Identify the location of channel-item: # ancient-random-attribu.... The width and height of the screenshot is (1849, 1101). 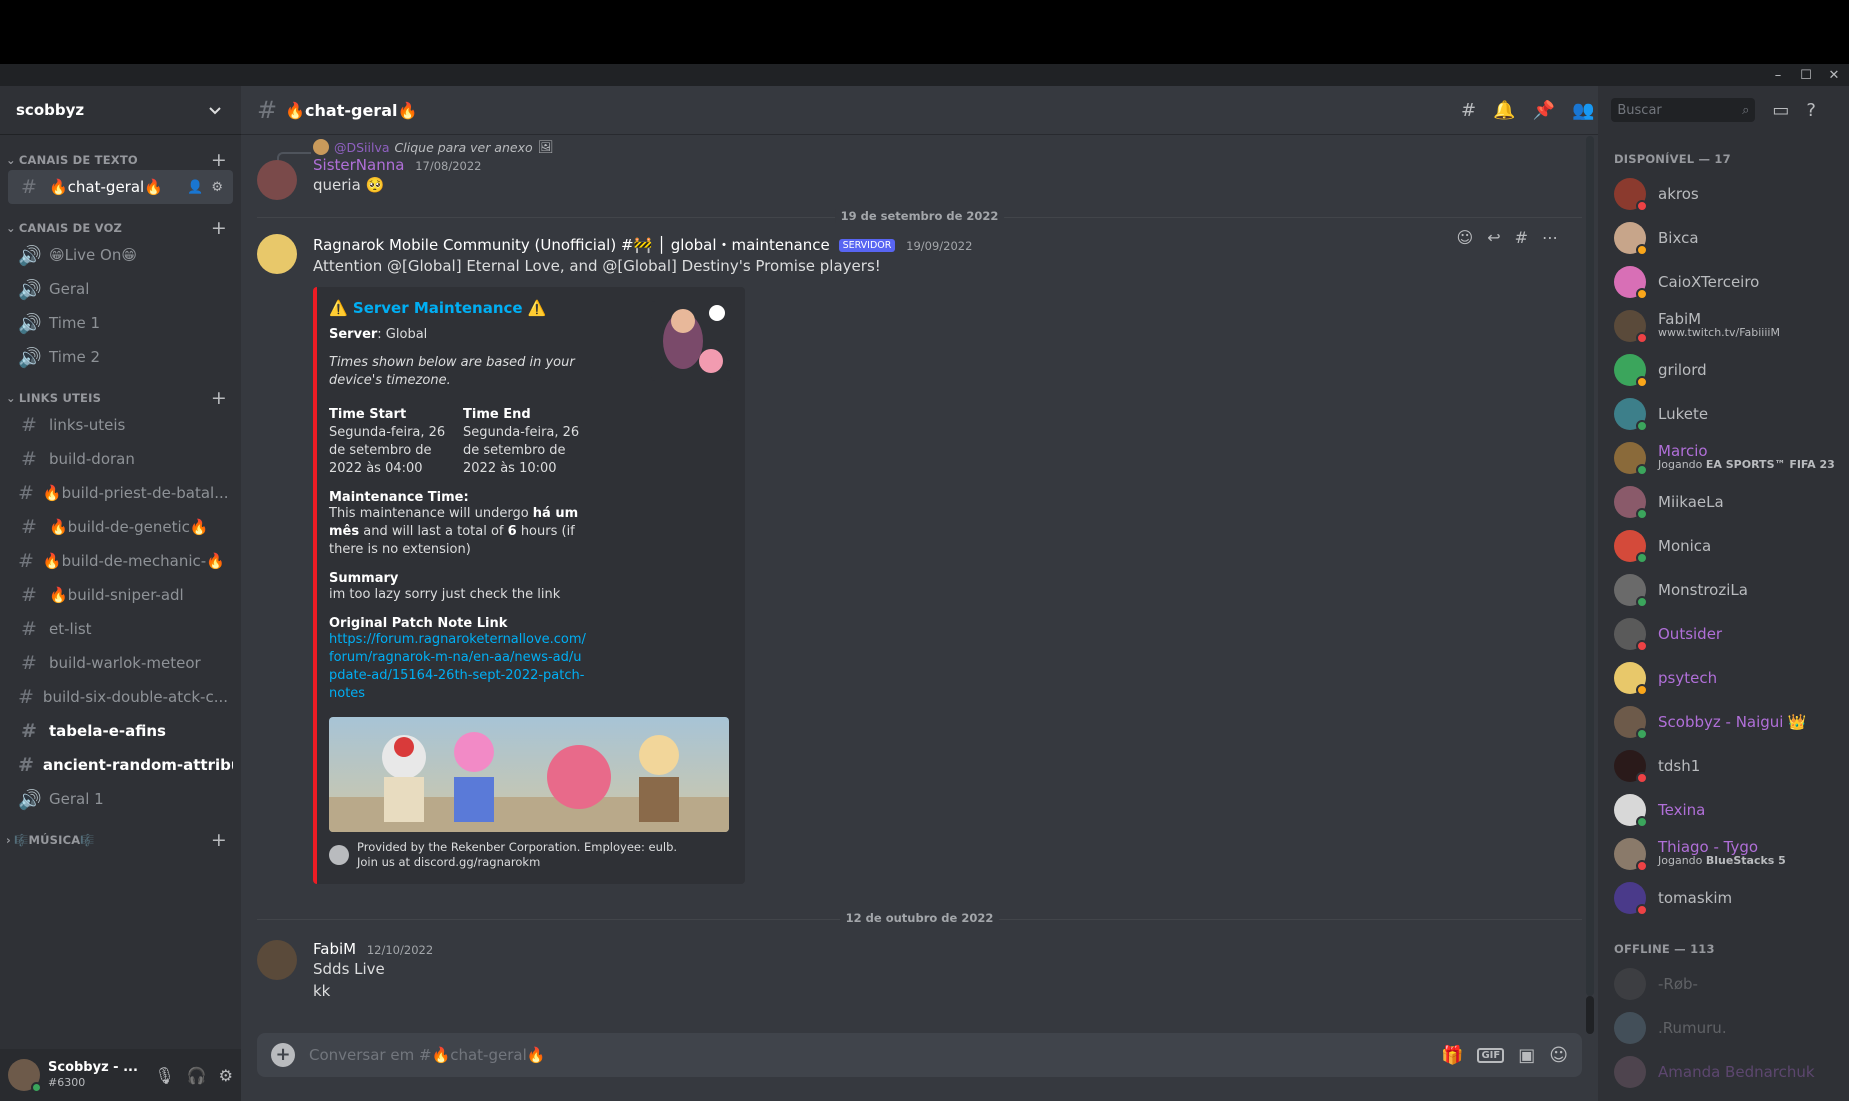
(120, 765).